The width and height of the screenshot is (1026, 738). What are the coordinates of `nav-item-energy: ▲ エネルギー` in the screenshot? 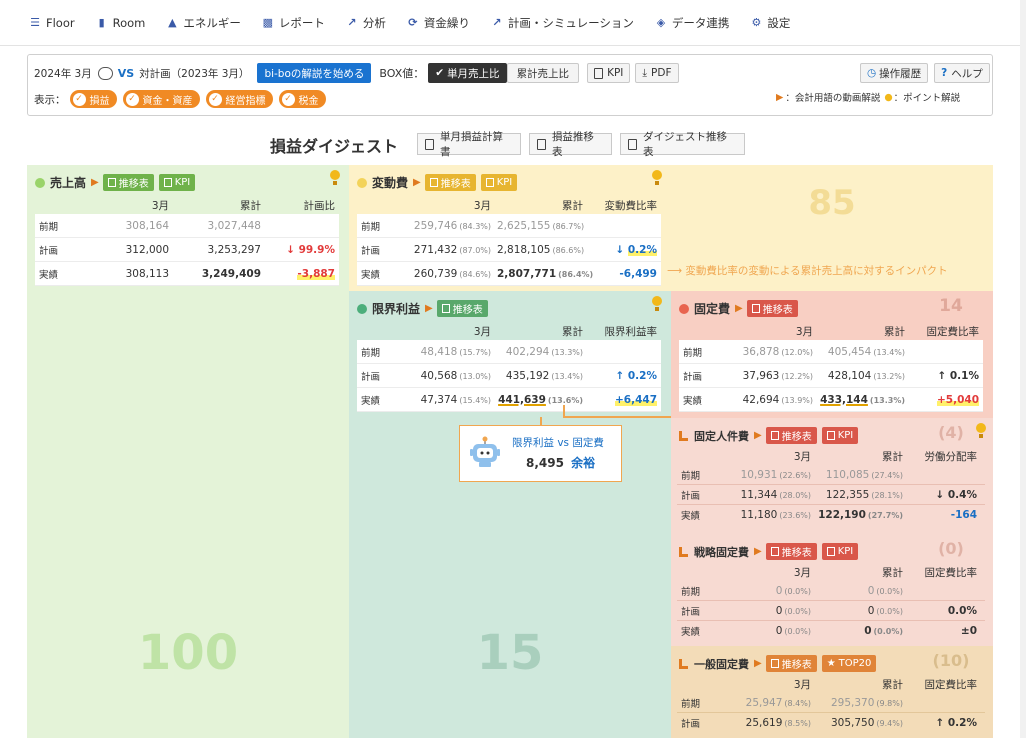 It's located at (203, 23).